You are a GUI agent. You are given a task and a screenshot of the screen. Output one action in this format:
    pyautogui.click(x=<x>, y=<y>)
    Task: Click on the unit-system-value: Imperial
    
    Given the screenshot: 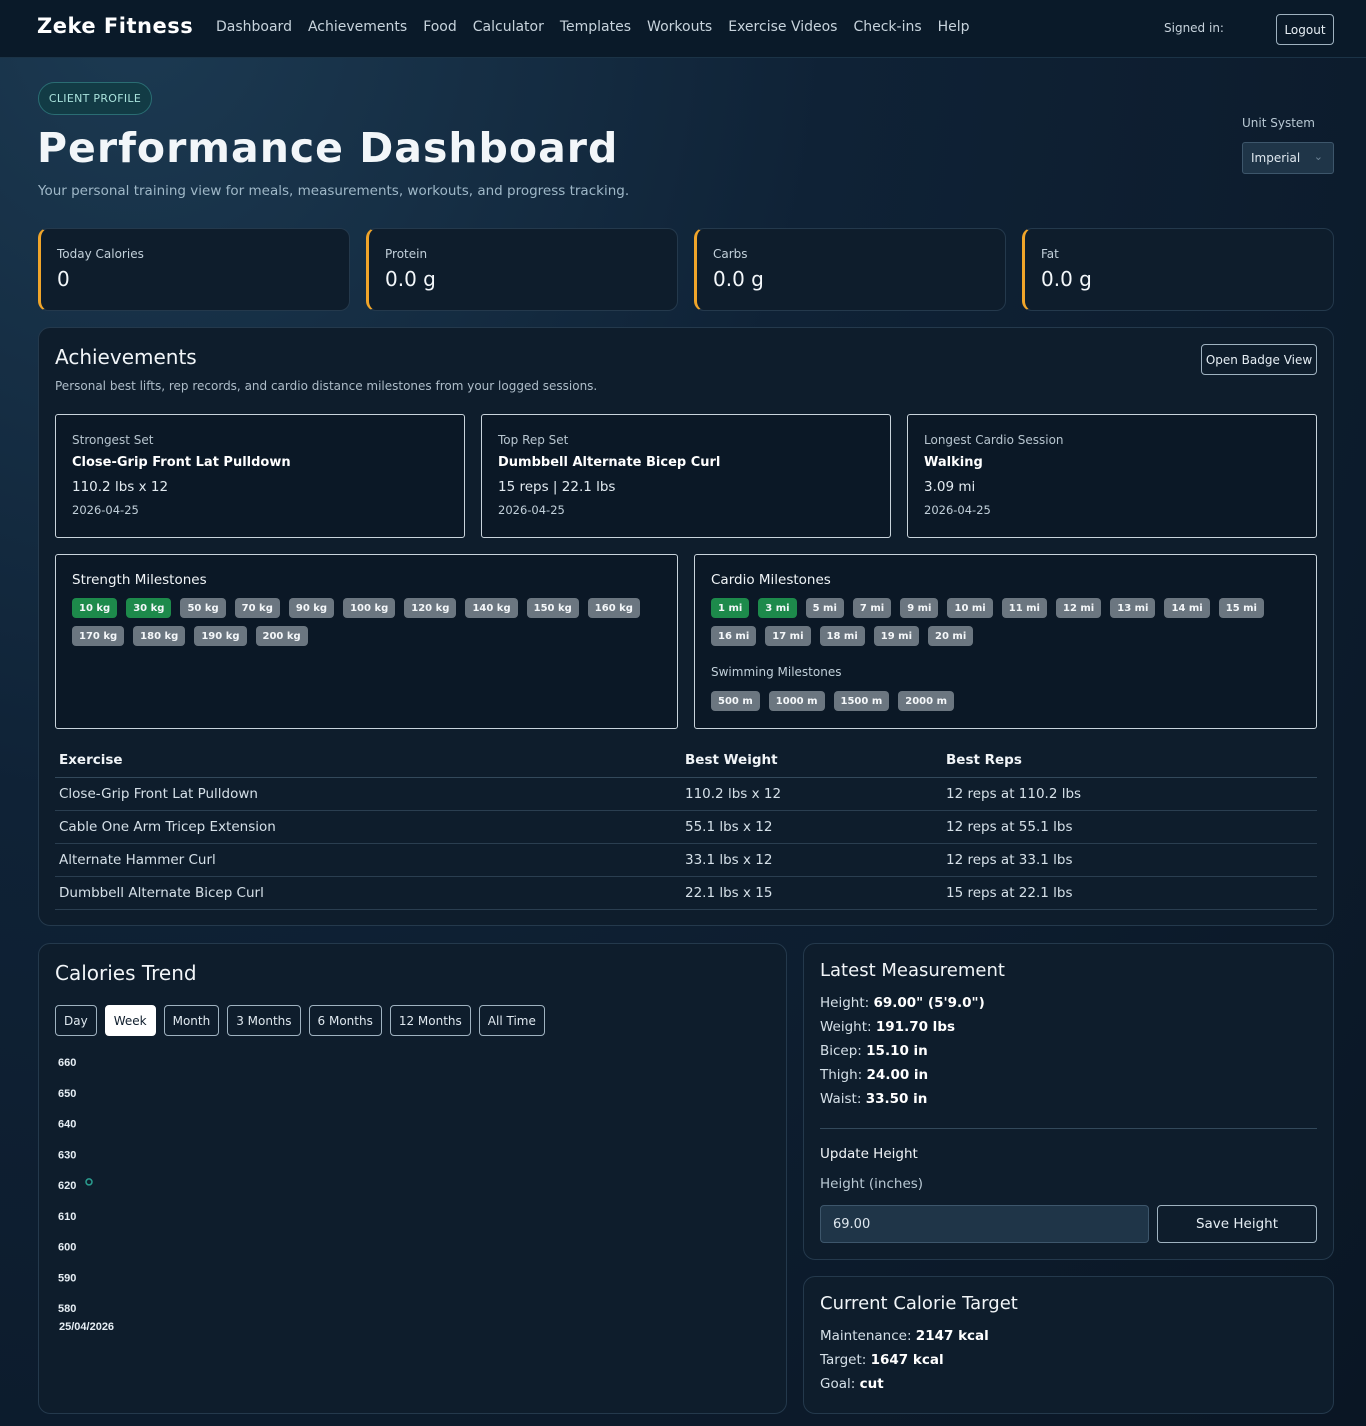 What is the action you would take?
    pyautogui.click(x=1276, y=158)
    